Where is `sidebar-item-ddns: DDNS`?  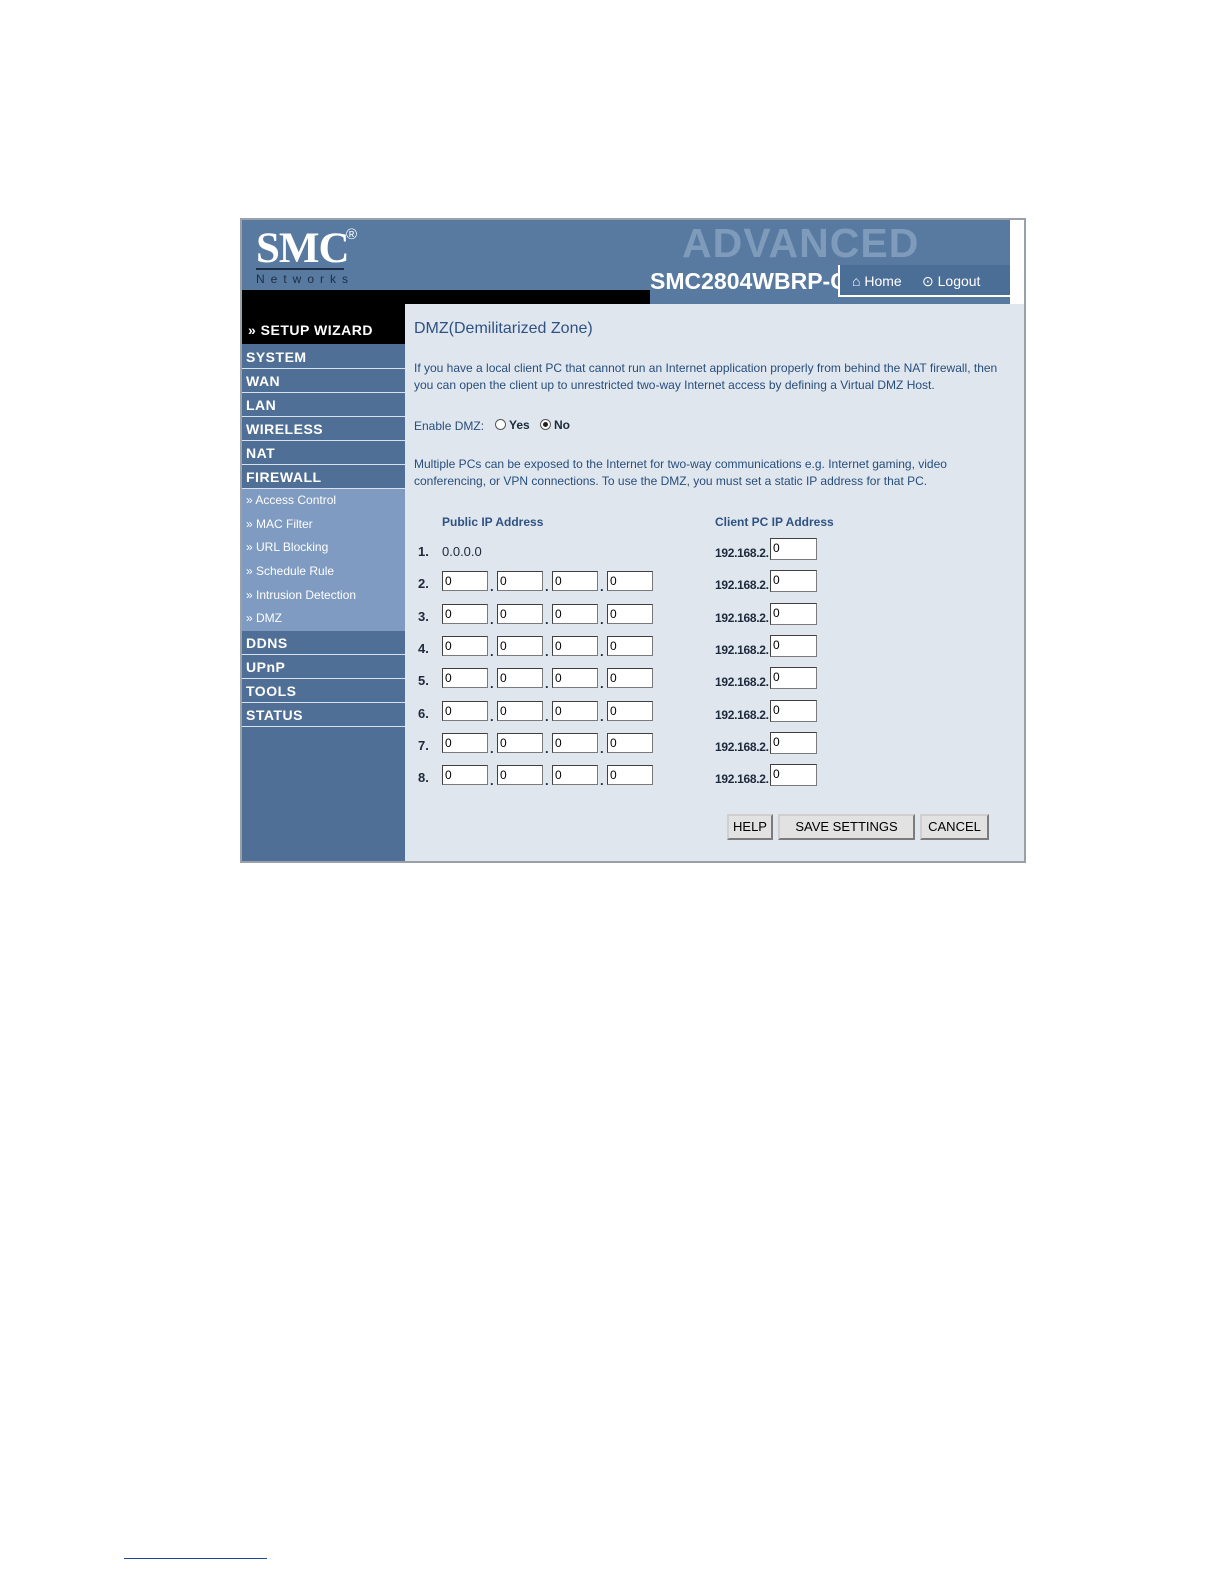 sidebar-item-ddns: DDNS is located at coordinates (323, 643).